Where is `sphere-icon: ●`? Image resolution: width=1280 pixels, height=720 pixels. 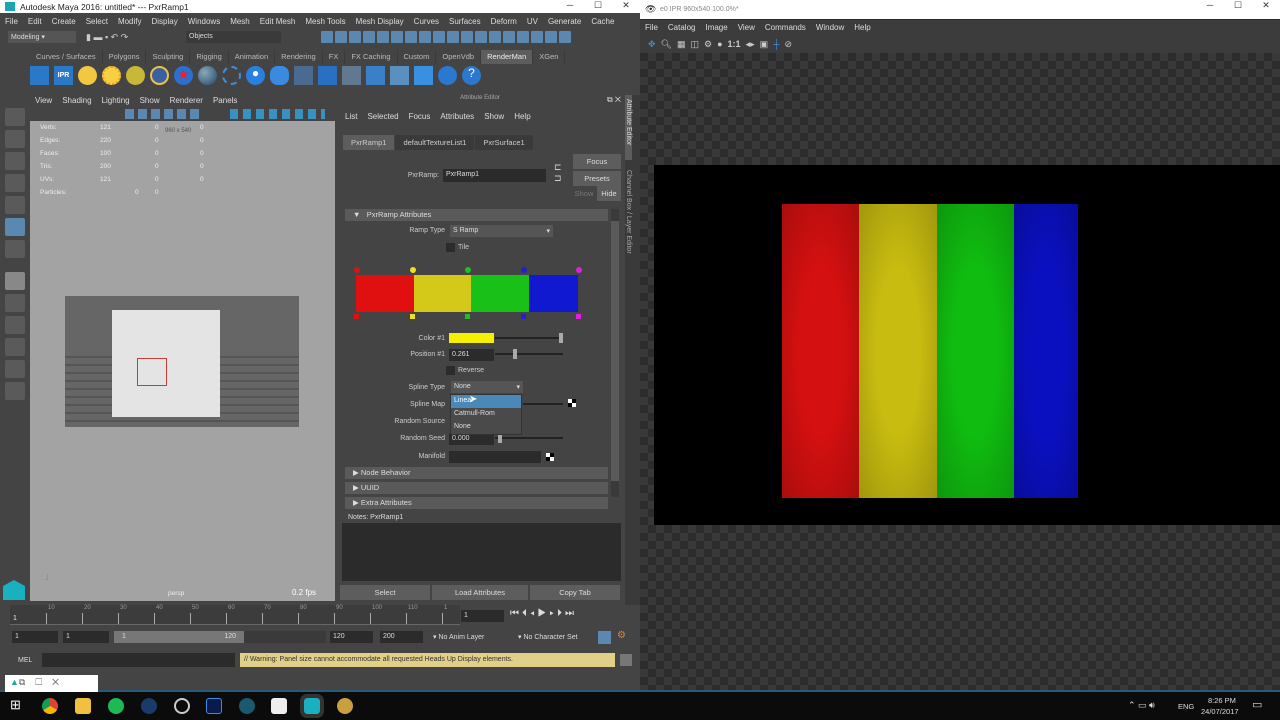 sphere-icon: ● is located at coordinates (719, 44).